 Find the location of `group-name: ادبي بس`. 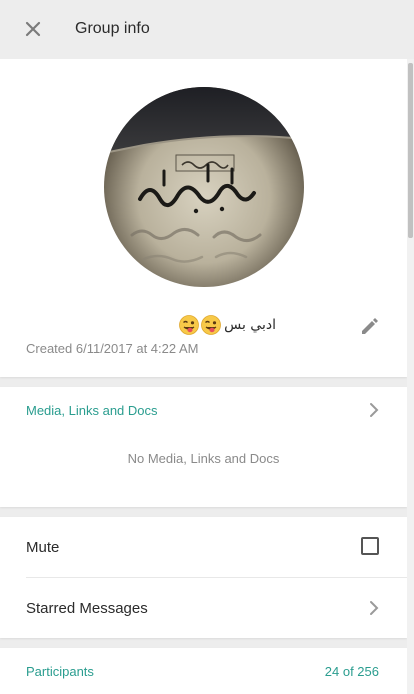

group-name: ادبي بس is located at coordinates (250, 325).